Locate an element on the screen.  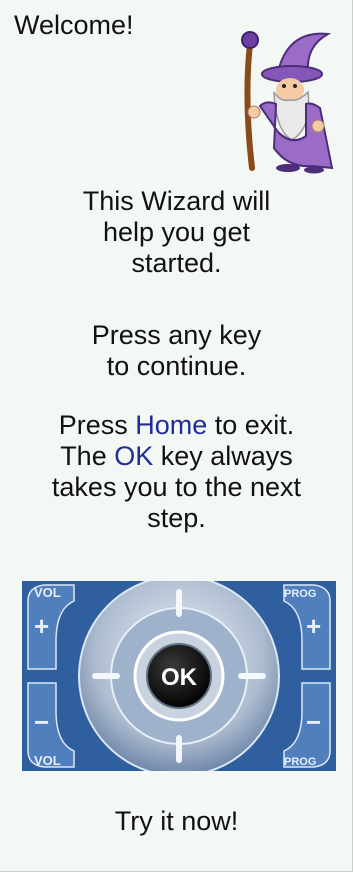
intro-line-3: started. is located at coordinates (176, 263).